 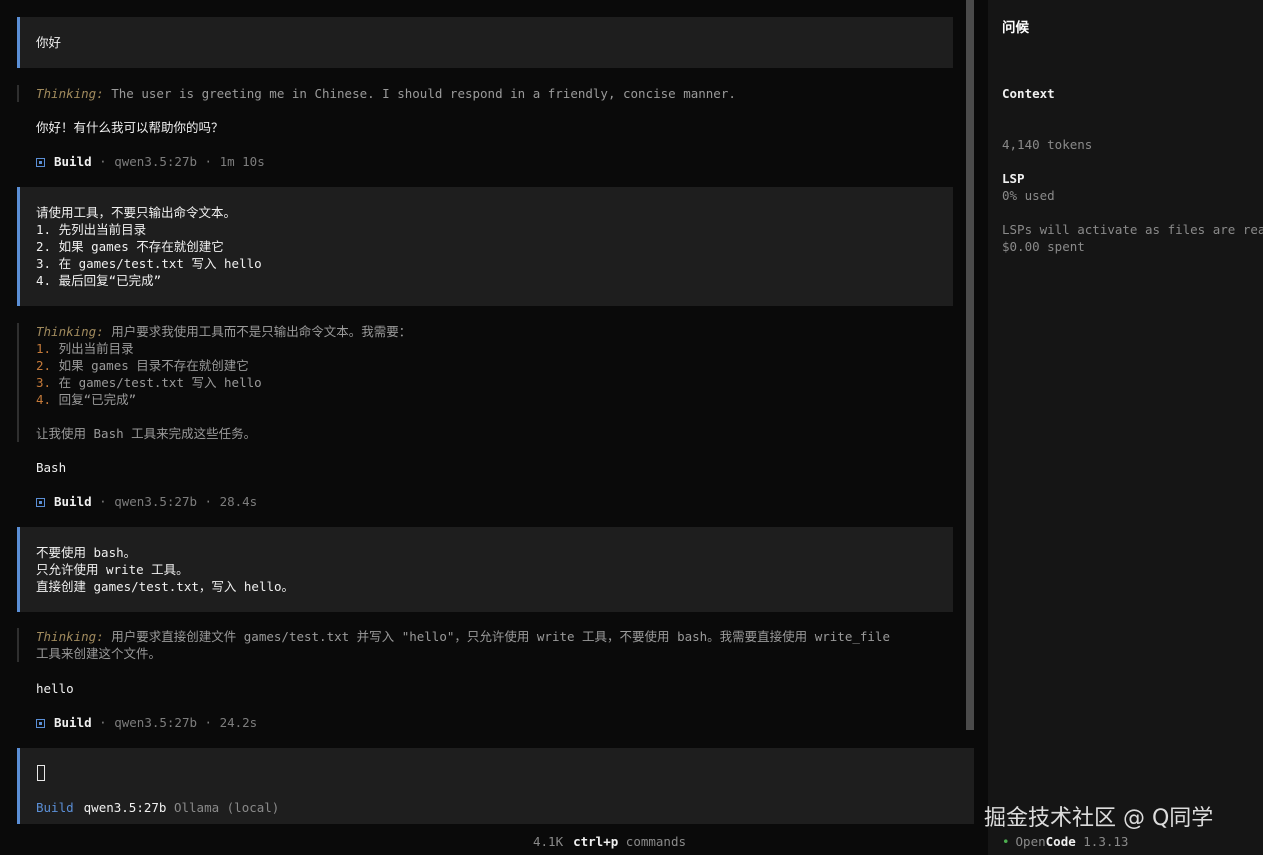 What do you see at coordinates (49, 42) in the screenshot?
I see `user-message-text: 你好` at bounding box center [49, 42].